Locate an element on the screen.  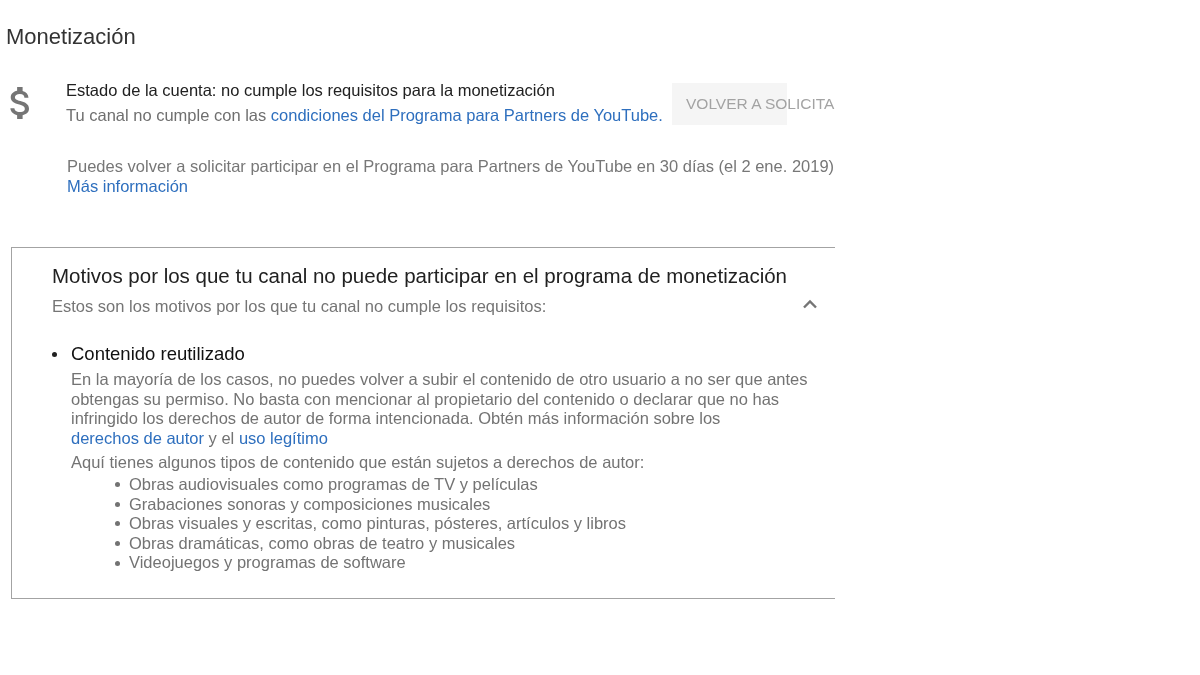
more-info-link: Más información is located at coordinates (128, 186).